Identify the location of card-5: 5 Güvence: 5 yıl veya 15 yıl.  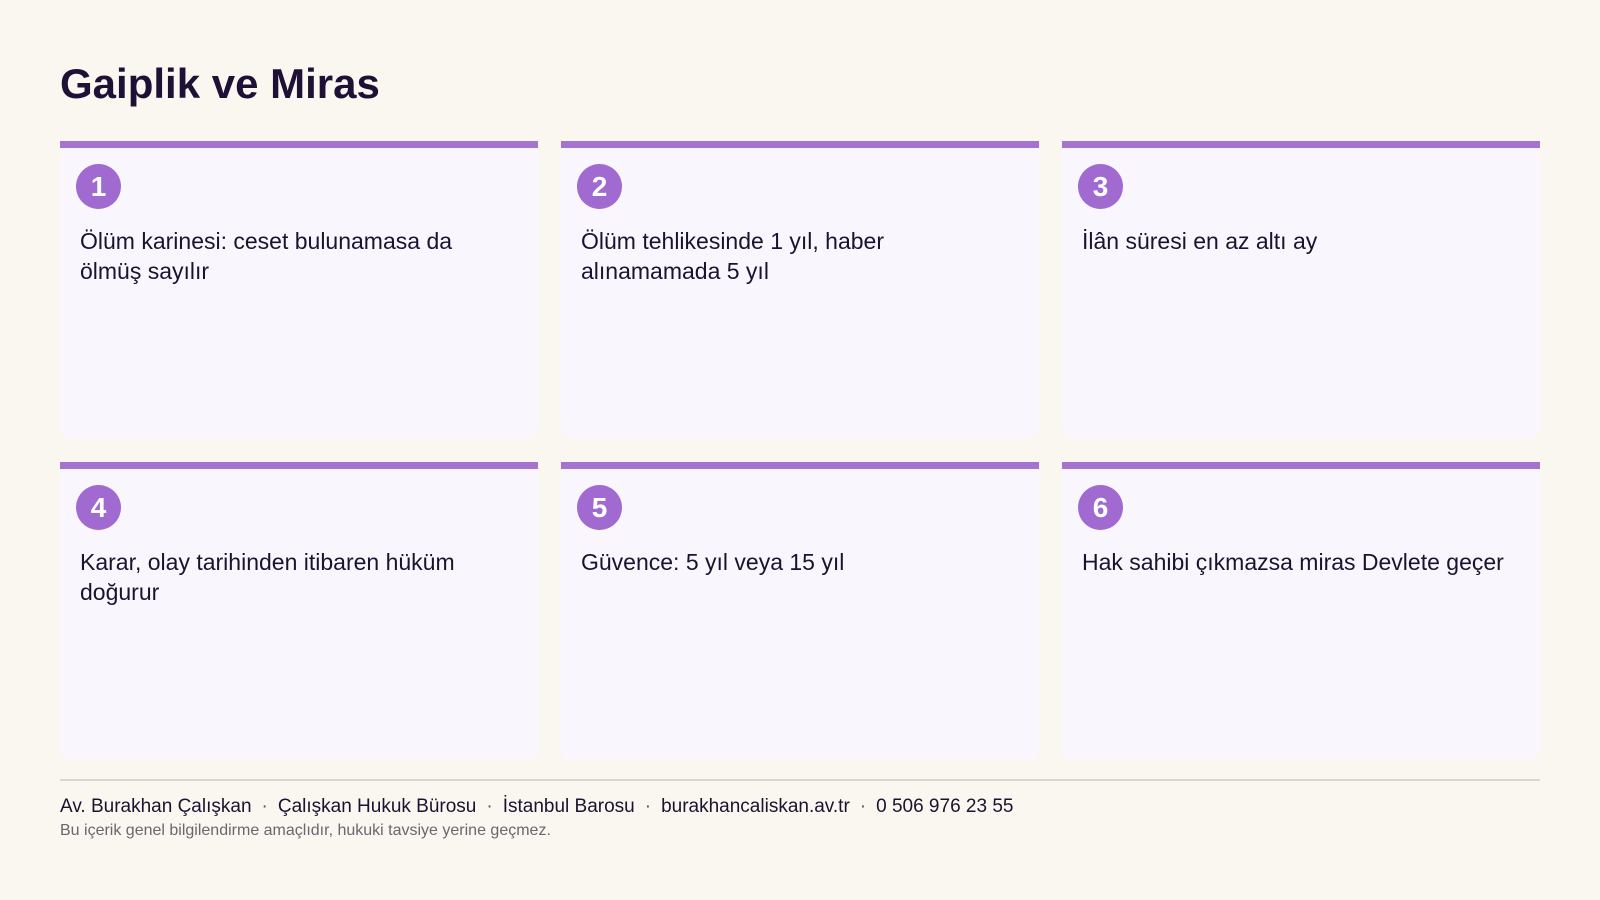
(800, 611).